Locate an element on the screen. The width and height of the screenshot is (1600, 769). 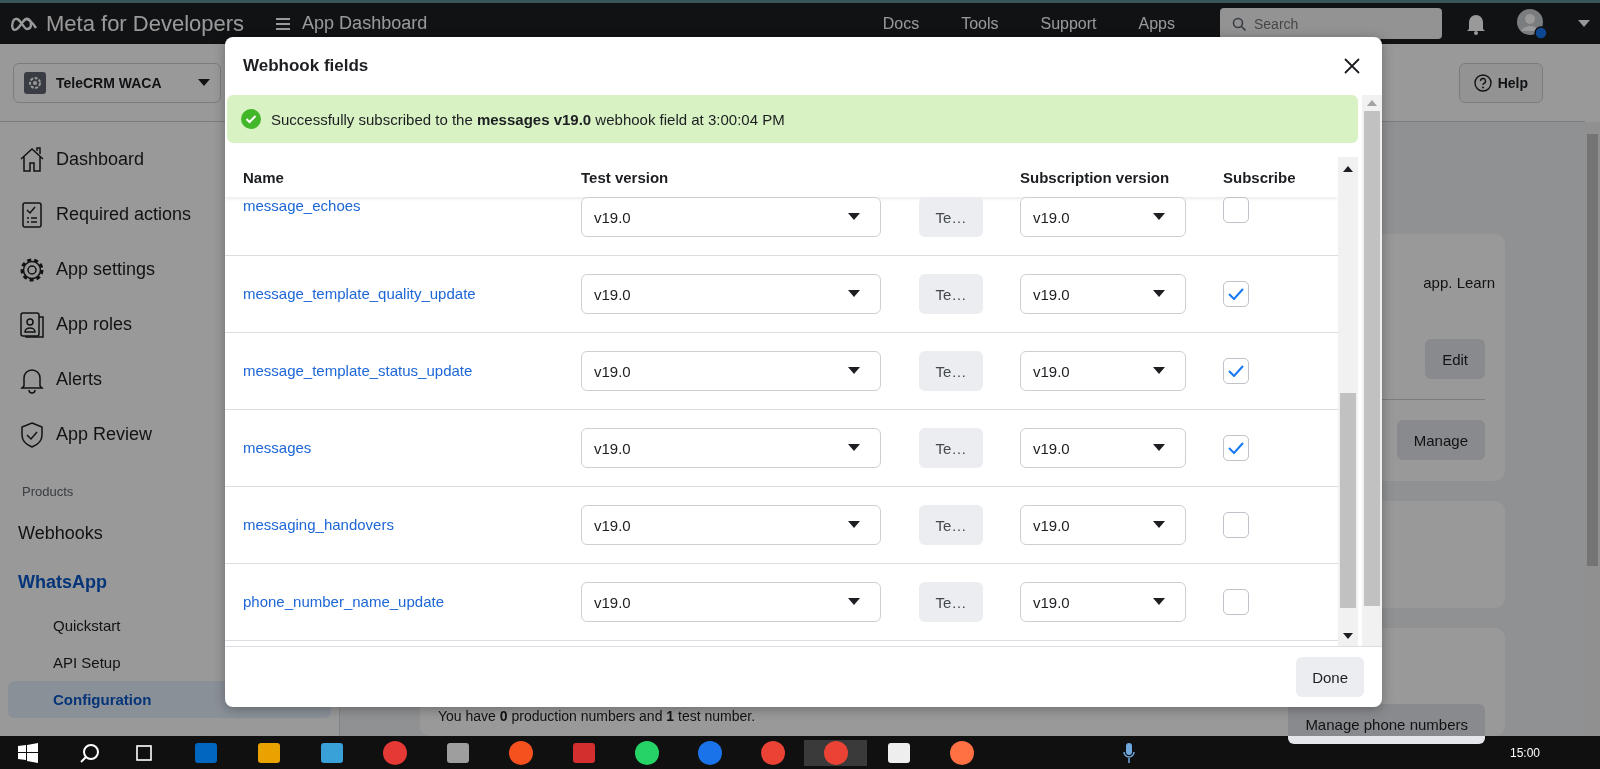
home-icon is located at coordinates (32, 159).